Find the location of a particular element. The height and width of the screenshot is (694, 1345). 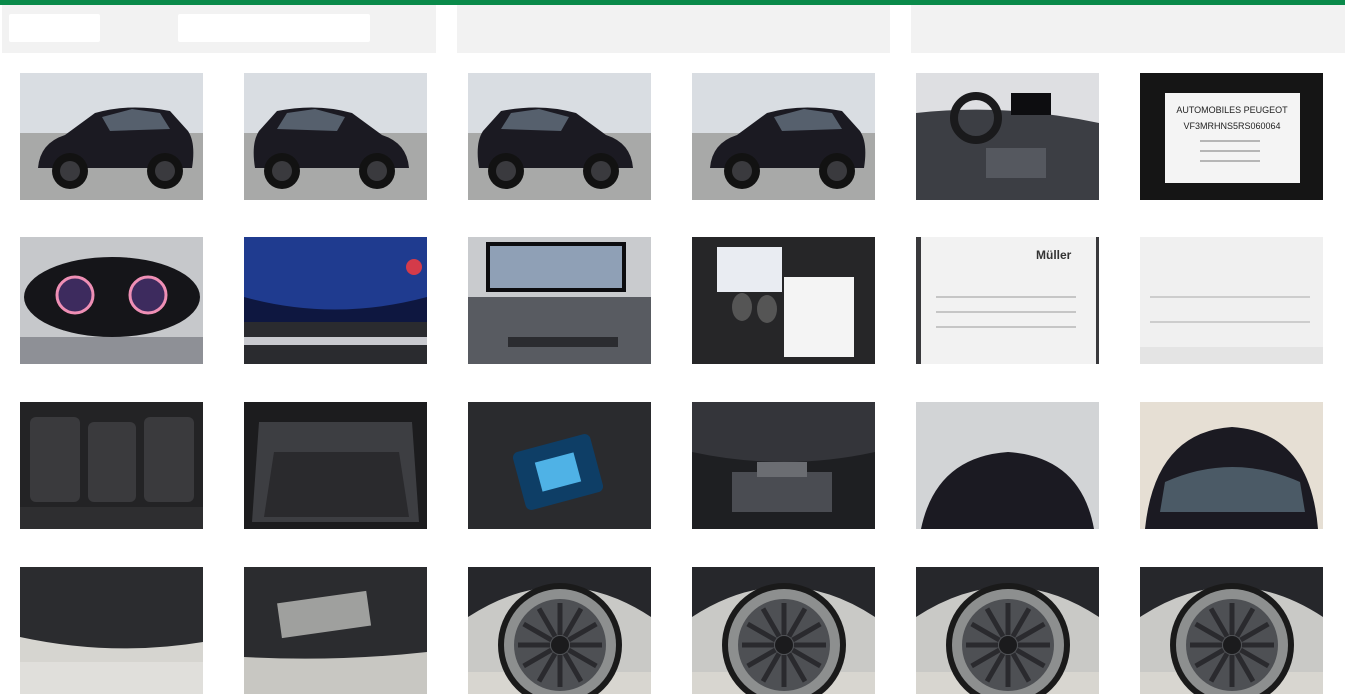

photo-thumbnail-exterior-front-left is located at coordinates (111, 136).